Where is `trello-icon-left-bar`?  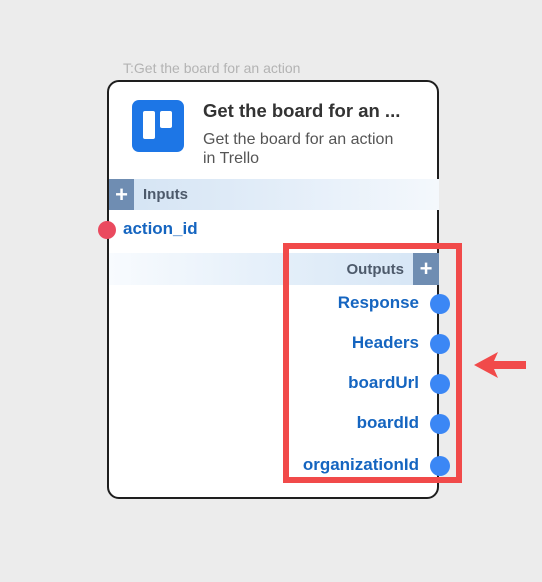
trello-icon-left-bar is located at coordinates (149, 125).